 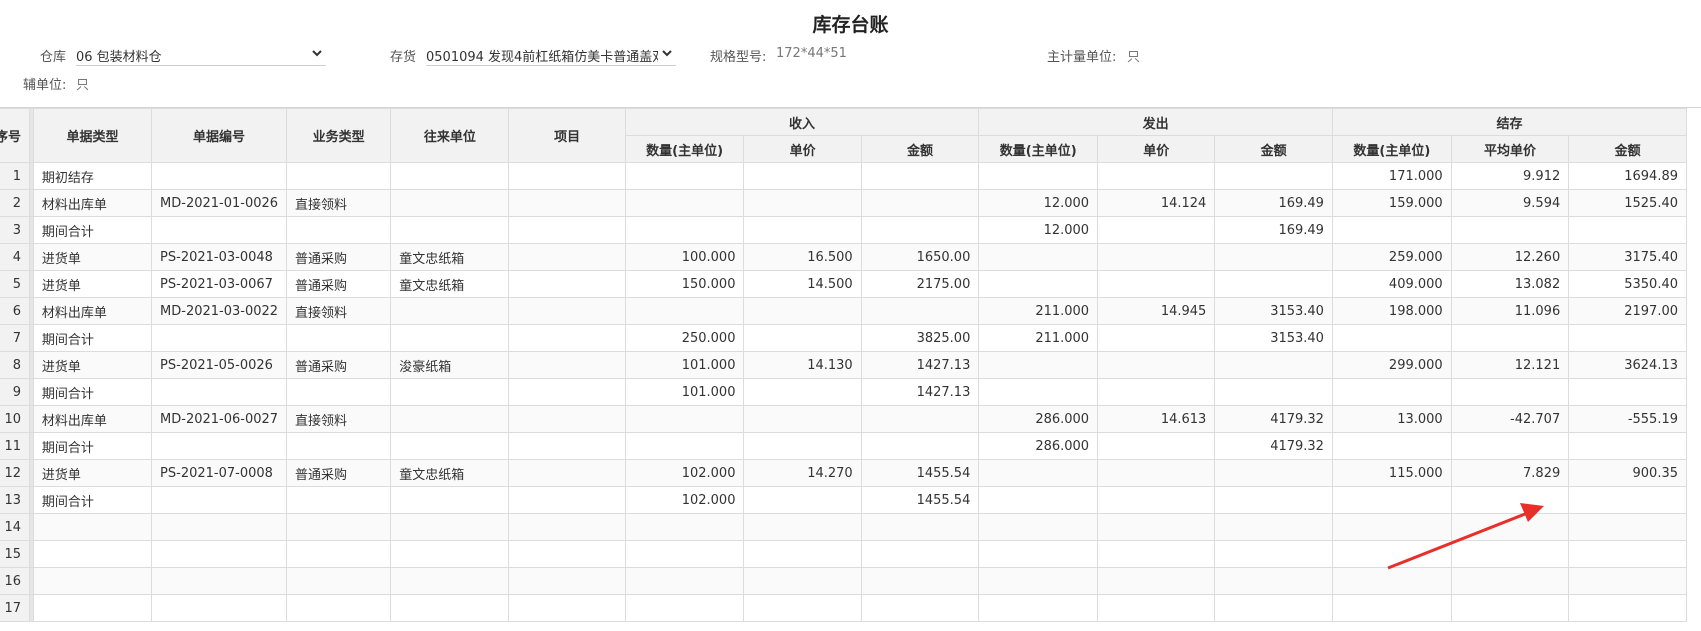 I want to click on header-in-qty: 数量(主单位), so click(x=684, y=149).